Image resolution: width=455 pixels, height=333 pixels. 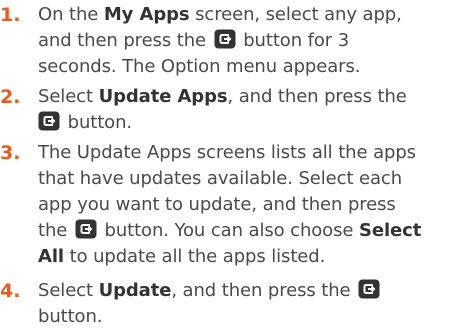 What do you see at coordinates (217, 204) in the screenshot?
I see `text-run: app you want to update, and then press` at bounding box center [217, 204].